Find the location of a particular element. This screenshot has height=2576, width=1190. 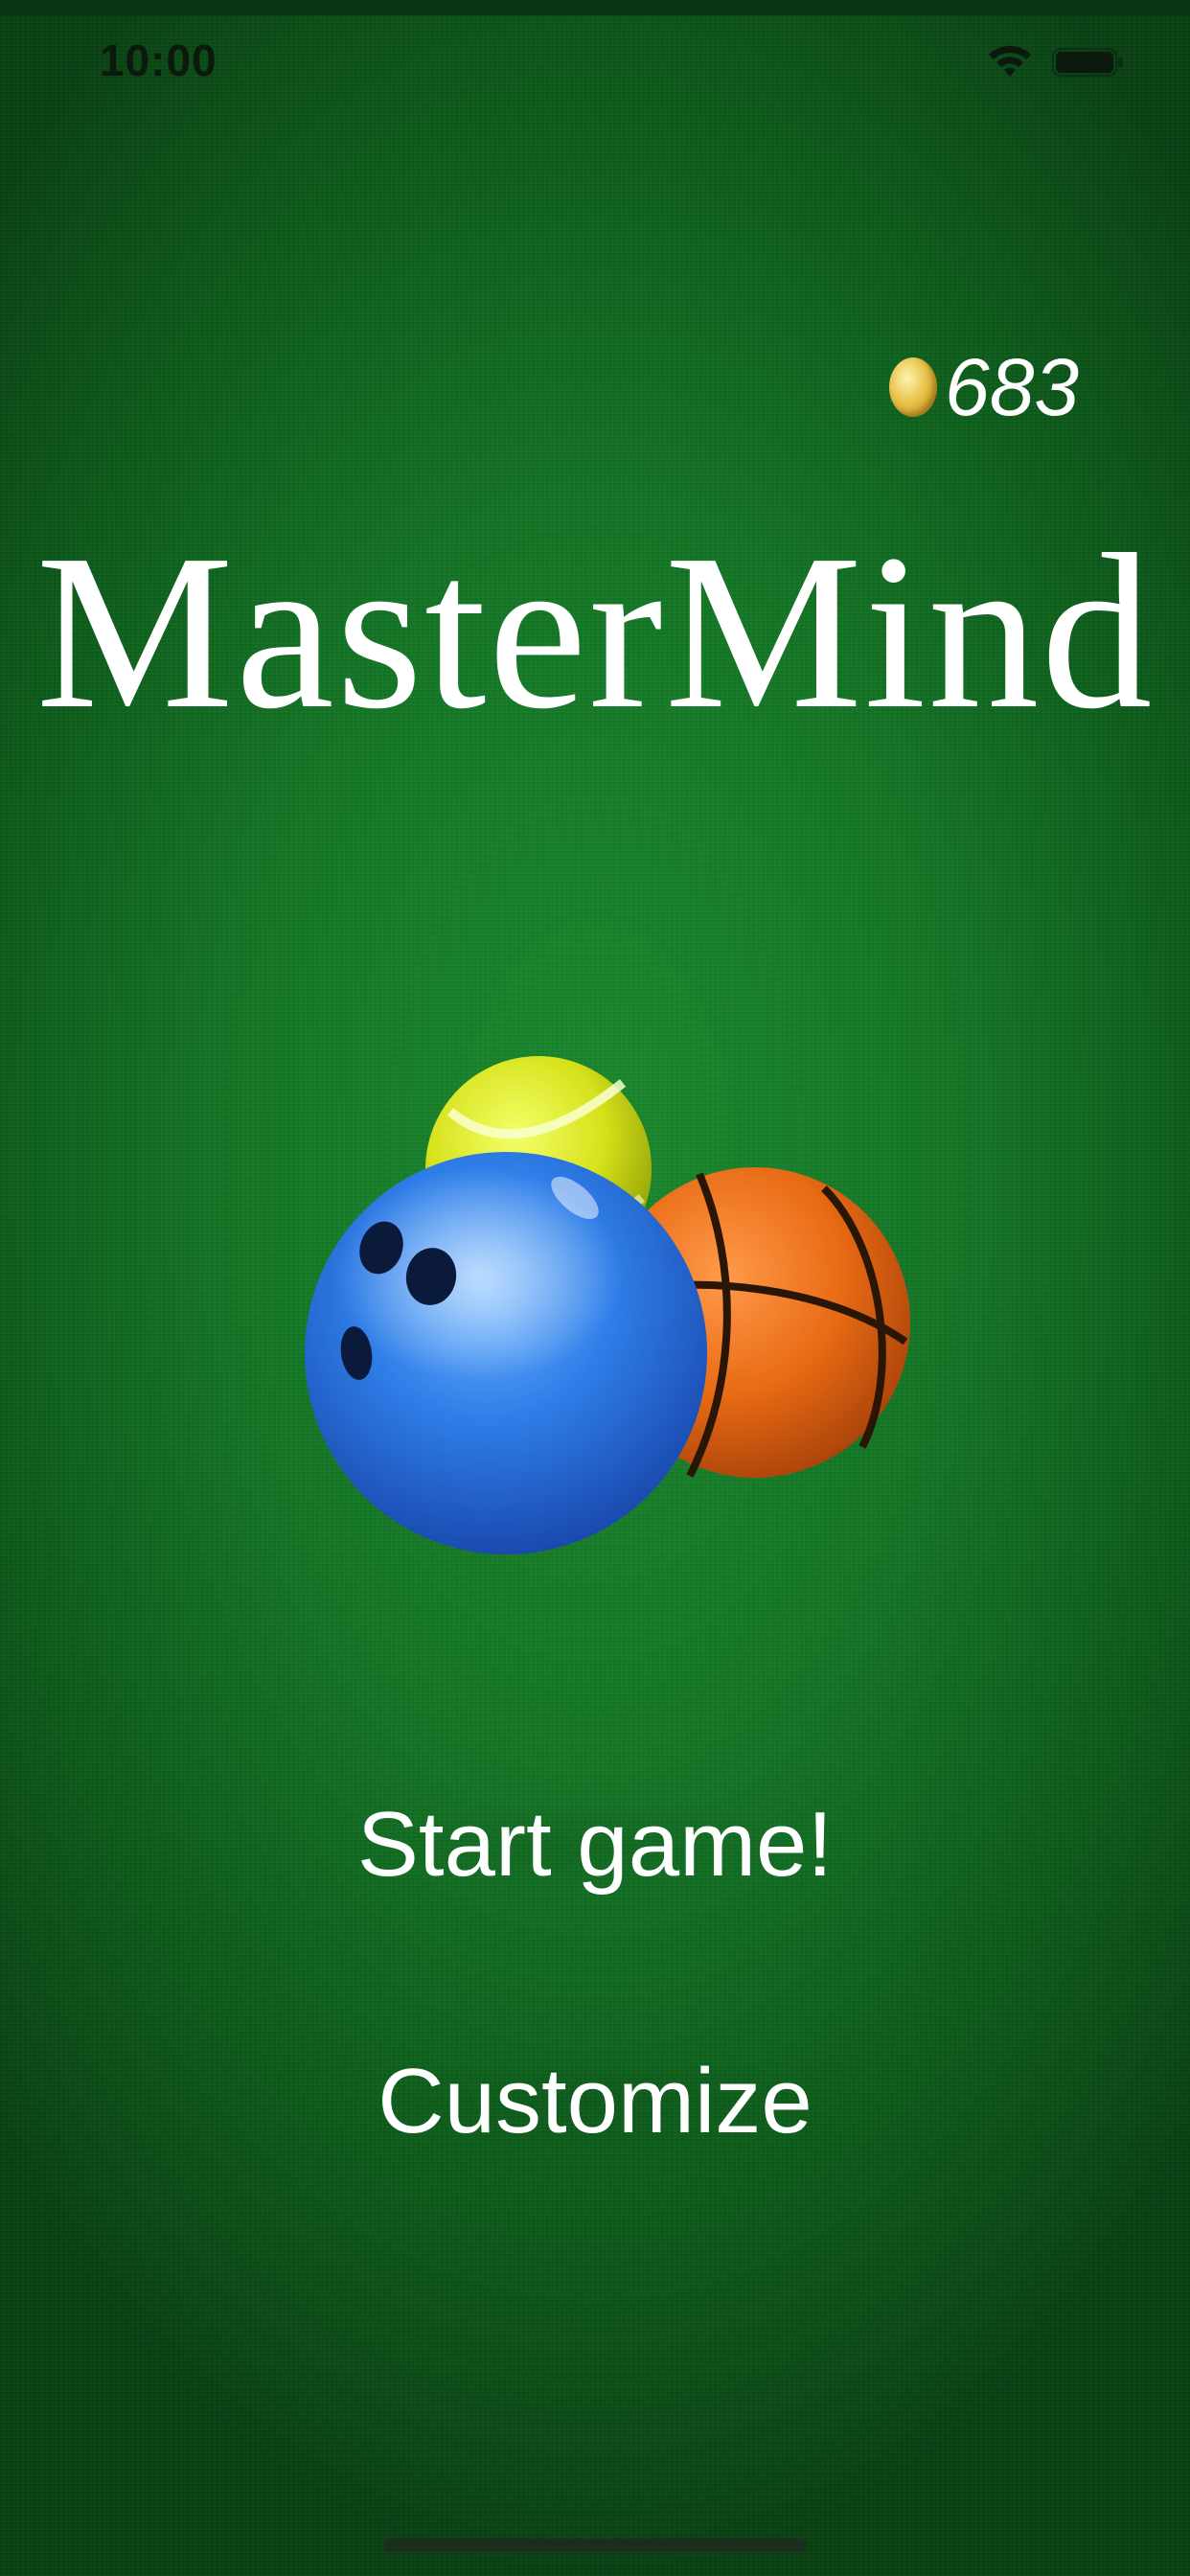

bowling-ball-icon is located at coordinates (506, 1353).